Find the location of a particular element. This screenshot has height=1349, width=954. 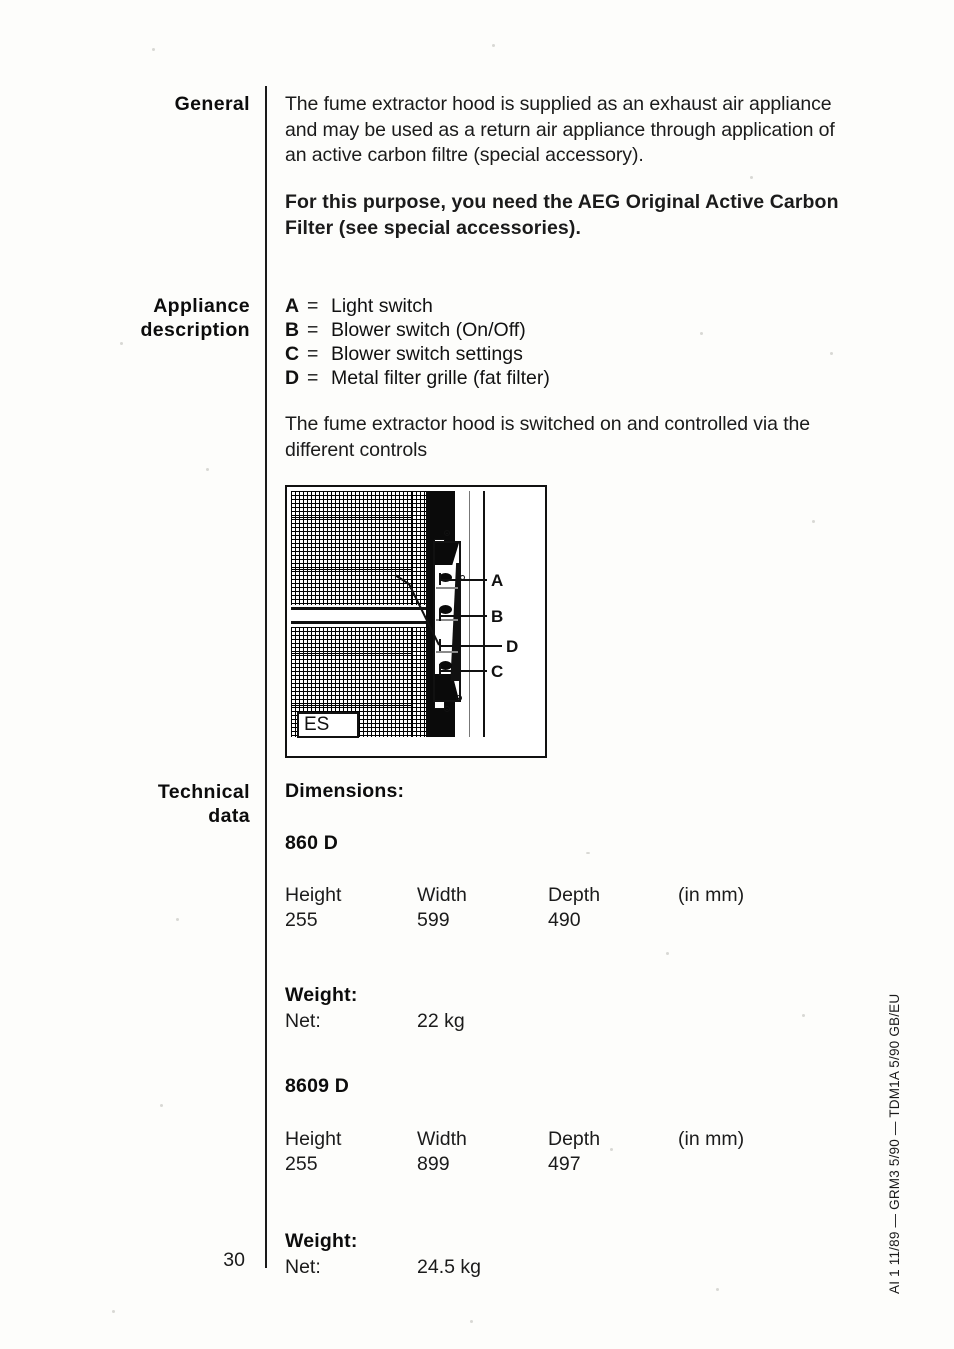

callout-leader-d-cap is located at coordinates (440, 645).